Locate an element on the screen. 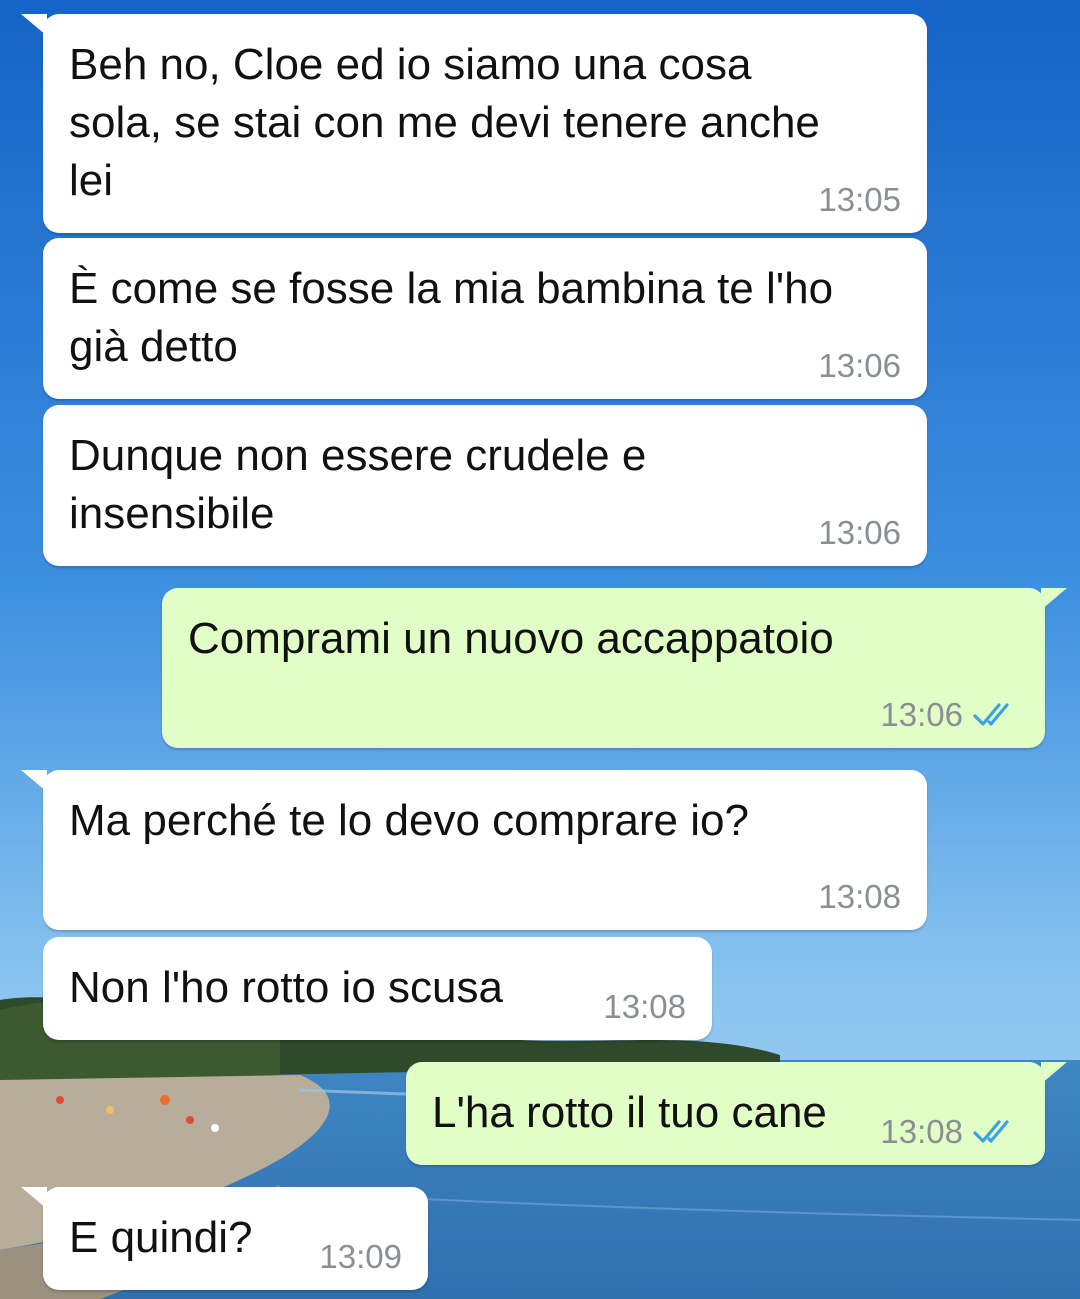 This screenshot has height=1299, width=1080. message-text: Ma perché te lo devo comprare io? is located at coordinates (409, 820).